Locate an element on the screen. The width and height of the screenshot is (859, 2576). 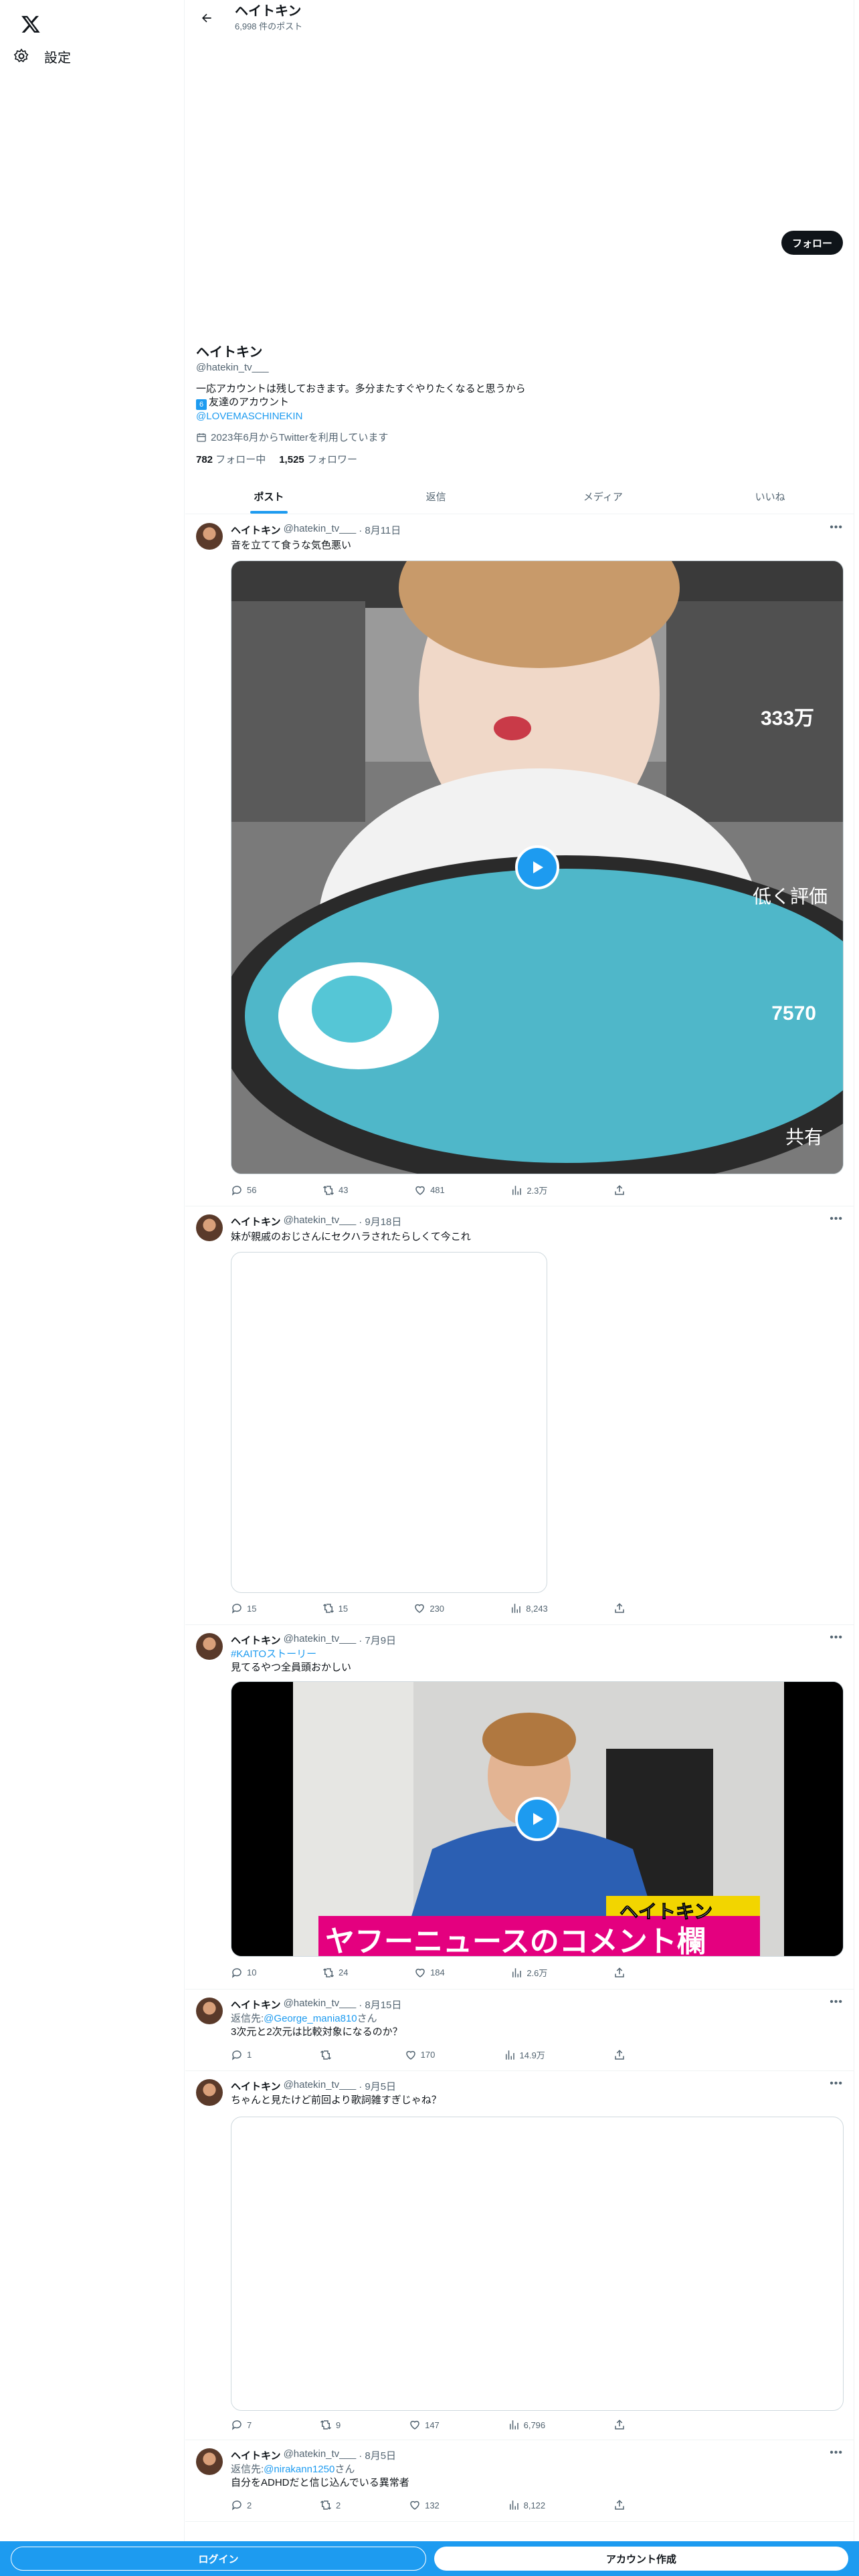
nav-settings: 設定 is located at coordinates (42, 56).